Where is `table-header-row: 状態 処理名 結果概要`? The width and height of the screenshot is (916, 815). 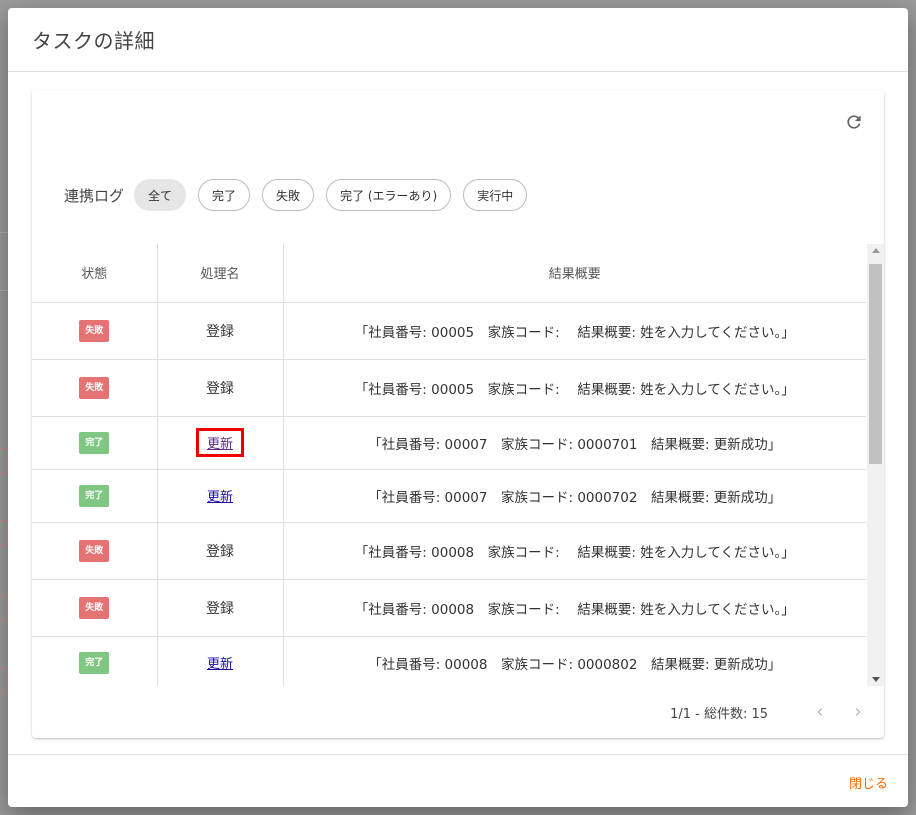
table-header-row: 状態 処理名 結果概要 is located at coordinates (449, 273).